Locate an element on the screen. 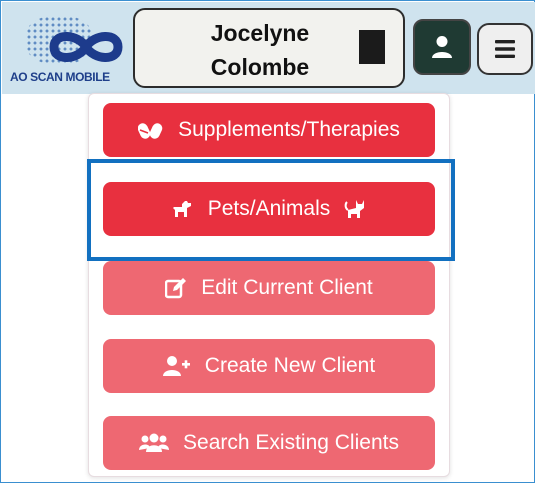  pills-icon is located at coordinates (150, 131).